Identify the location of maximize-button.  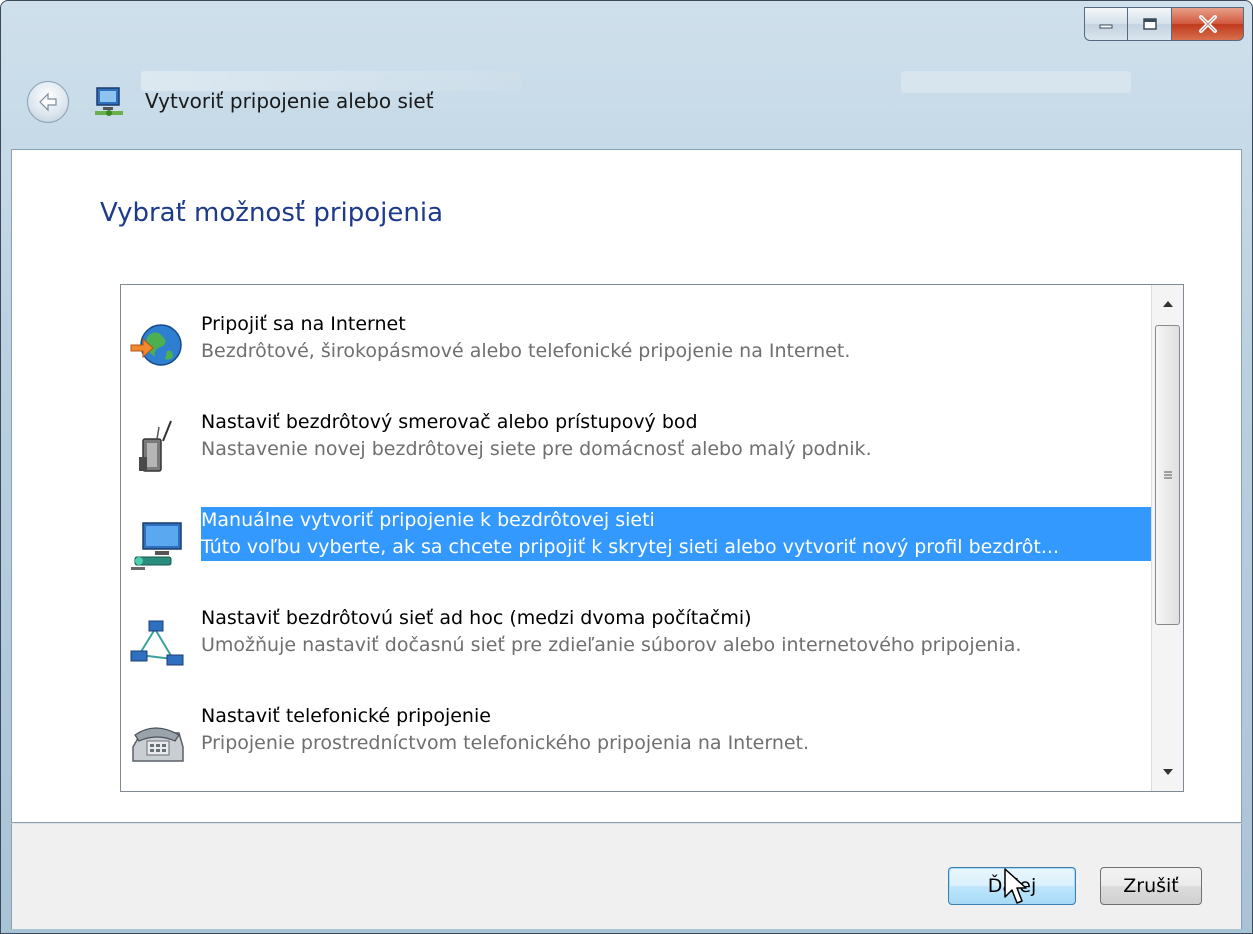
(1150, 24).